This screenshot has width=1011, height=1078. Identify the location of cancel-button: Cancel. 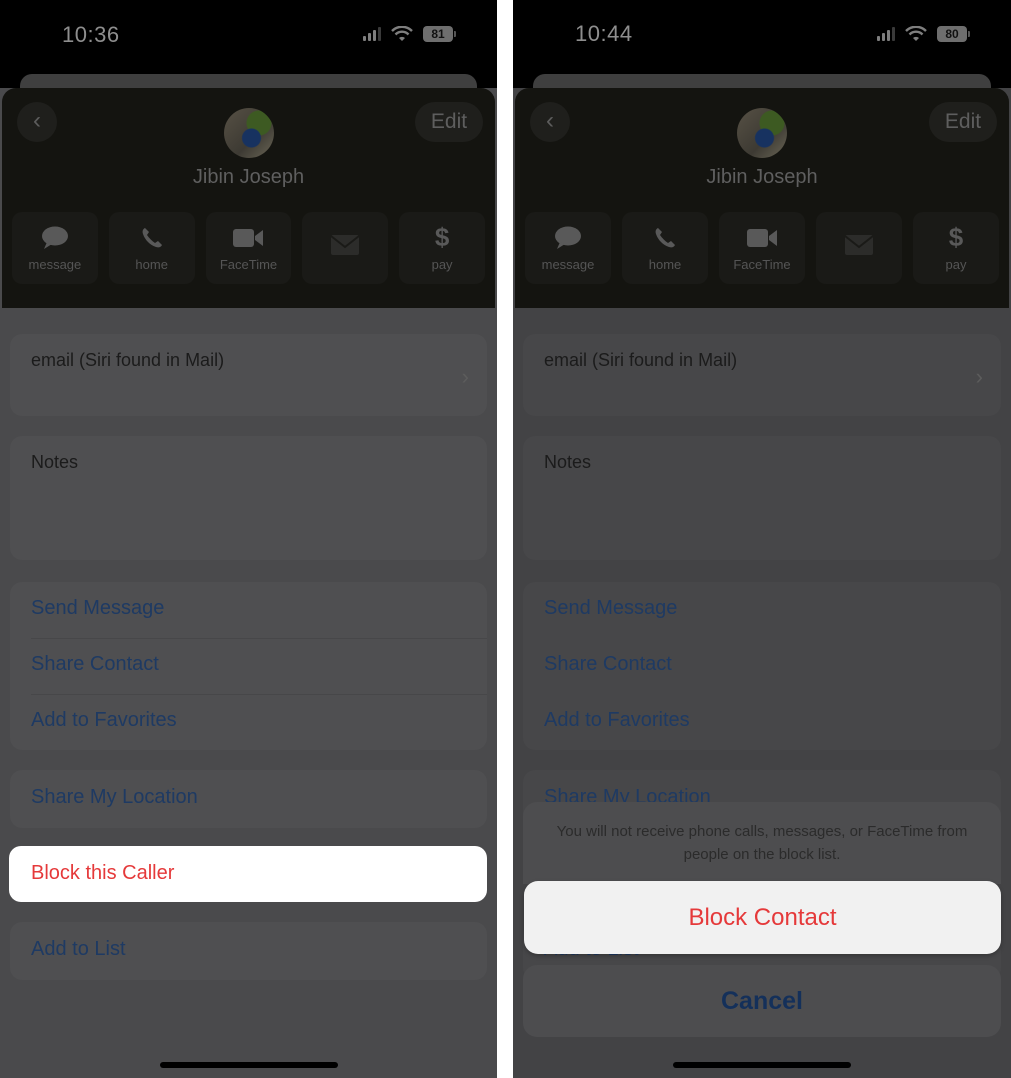
(762, 1001).